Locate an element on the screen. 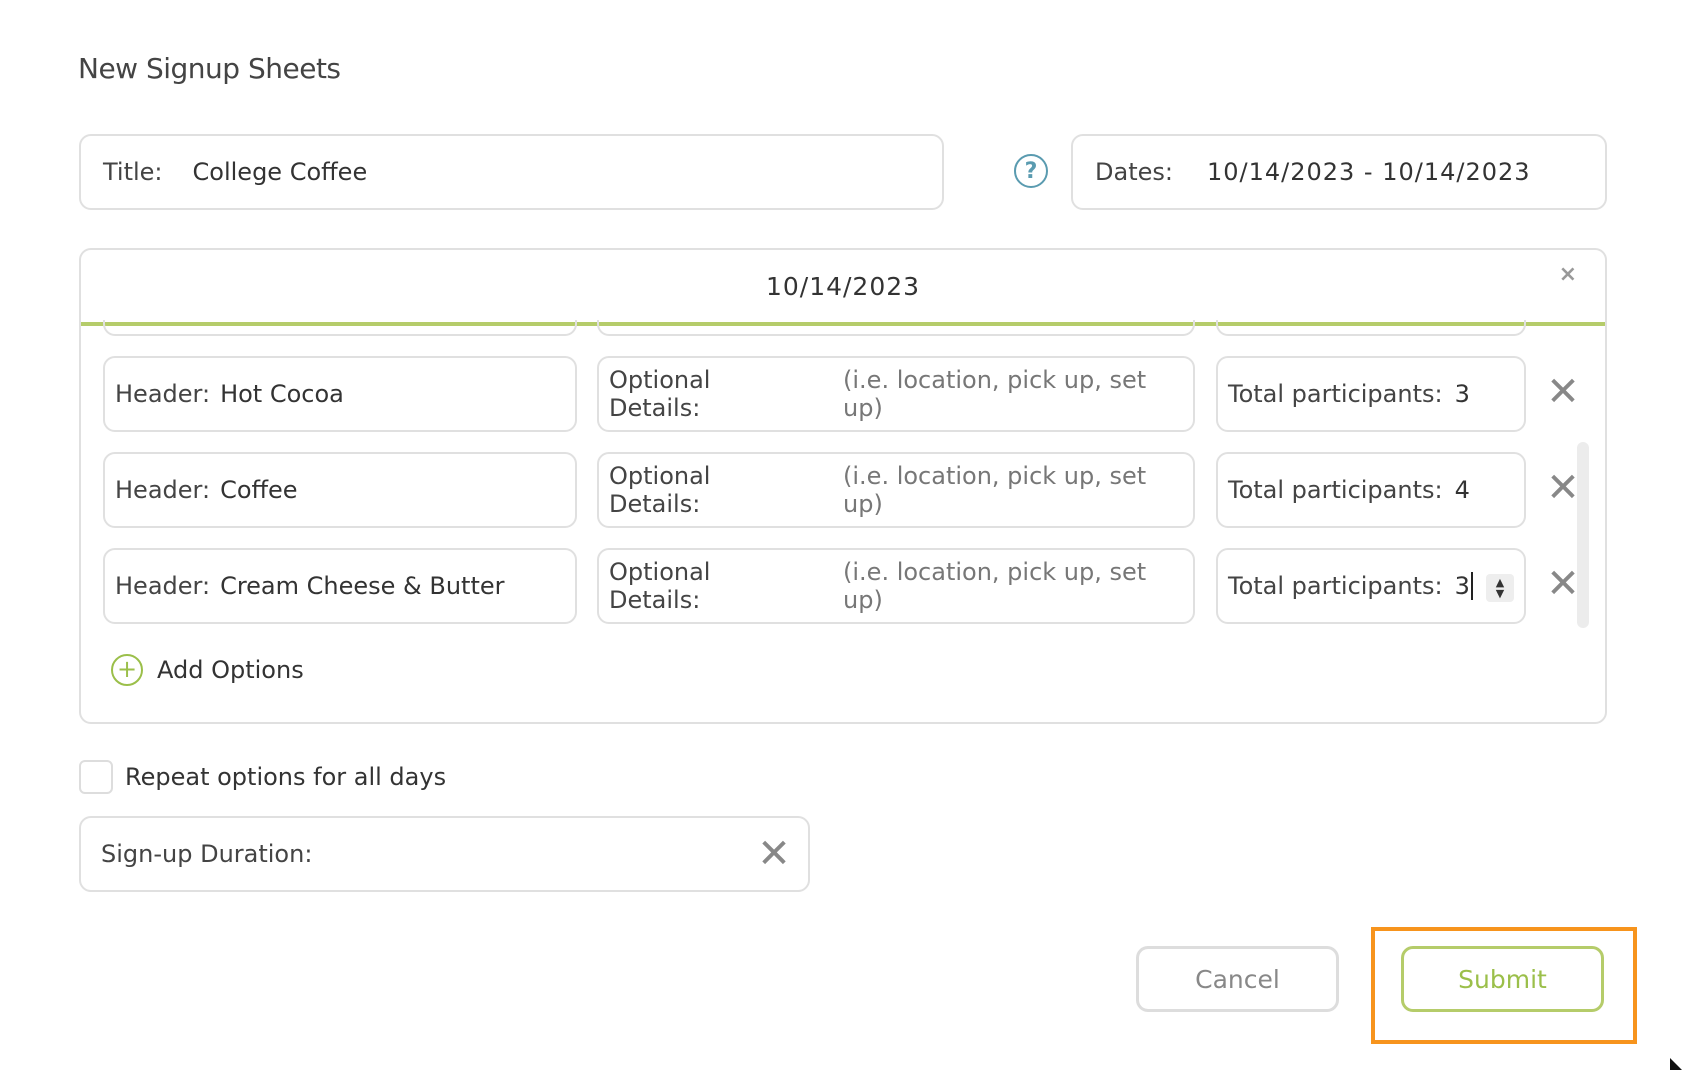 This screenshot has width=1682, height=1070. day-header: 10/14/2023 is located at coordinates (843, 288).